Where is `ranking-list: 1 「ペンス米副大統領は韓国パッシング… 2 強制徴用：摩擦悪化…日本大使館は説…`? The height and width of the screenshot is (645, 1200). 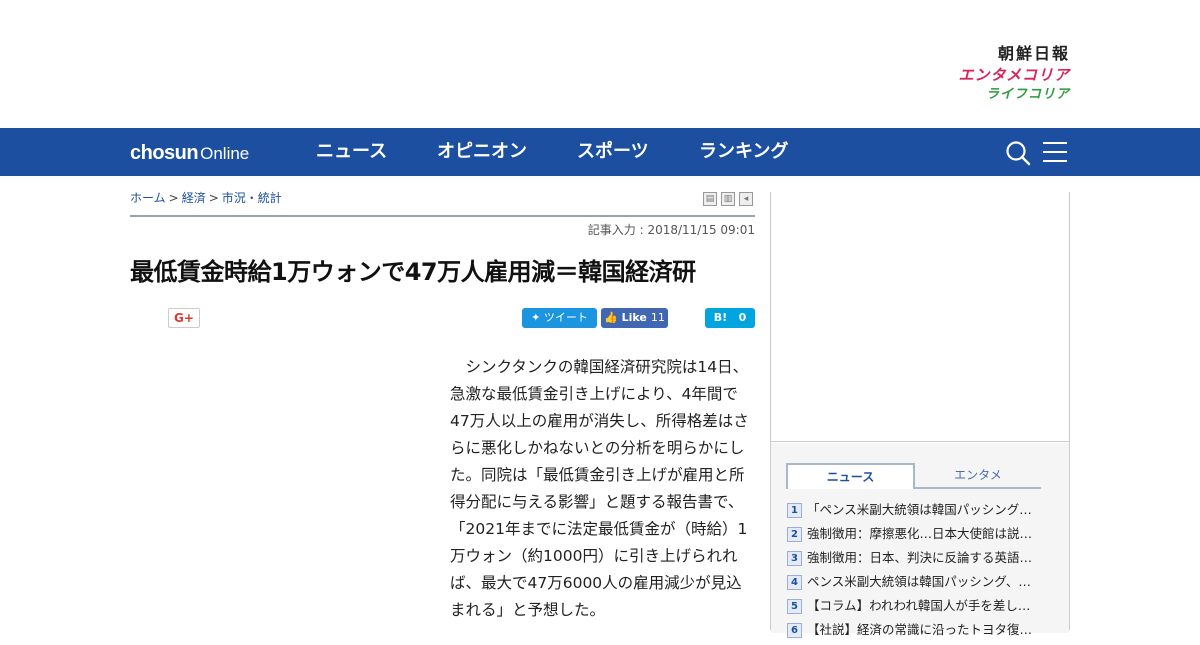
ranking-list: 1 「ペンス米副大統領は韓国パッシング… 2 強制徴用：摩擦悪化…日本大使館は説… is located at coordinates (917, 573).